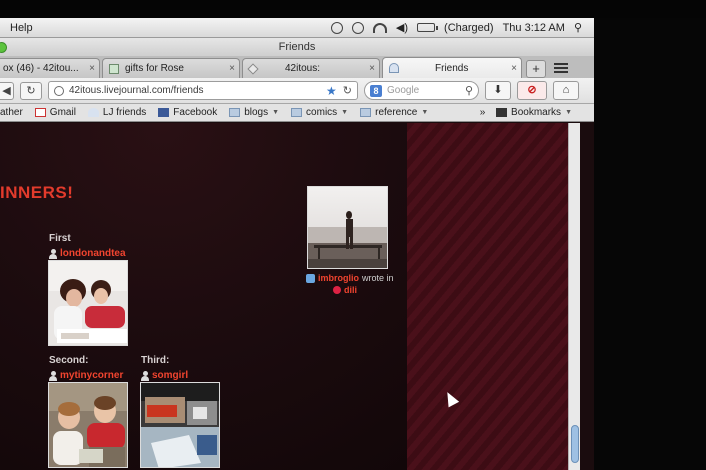  What do you see at coordinates (21, 28) in the screenshot?
I see `menu-help: Help` at bounding box center [21, 28].